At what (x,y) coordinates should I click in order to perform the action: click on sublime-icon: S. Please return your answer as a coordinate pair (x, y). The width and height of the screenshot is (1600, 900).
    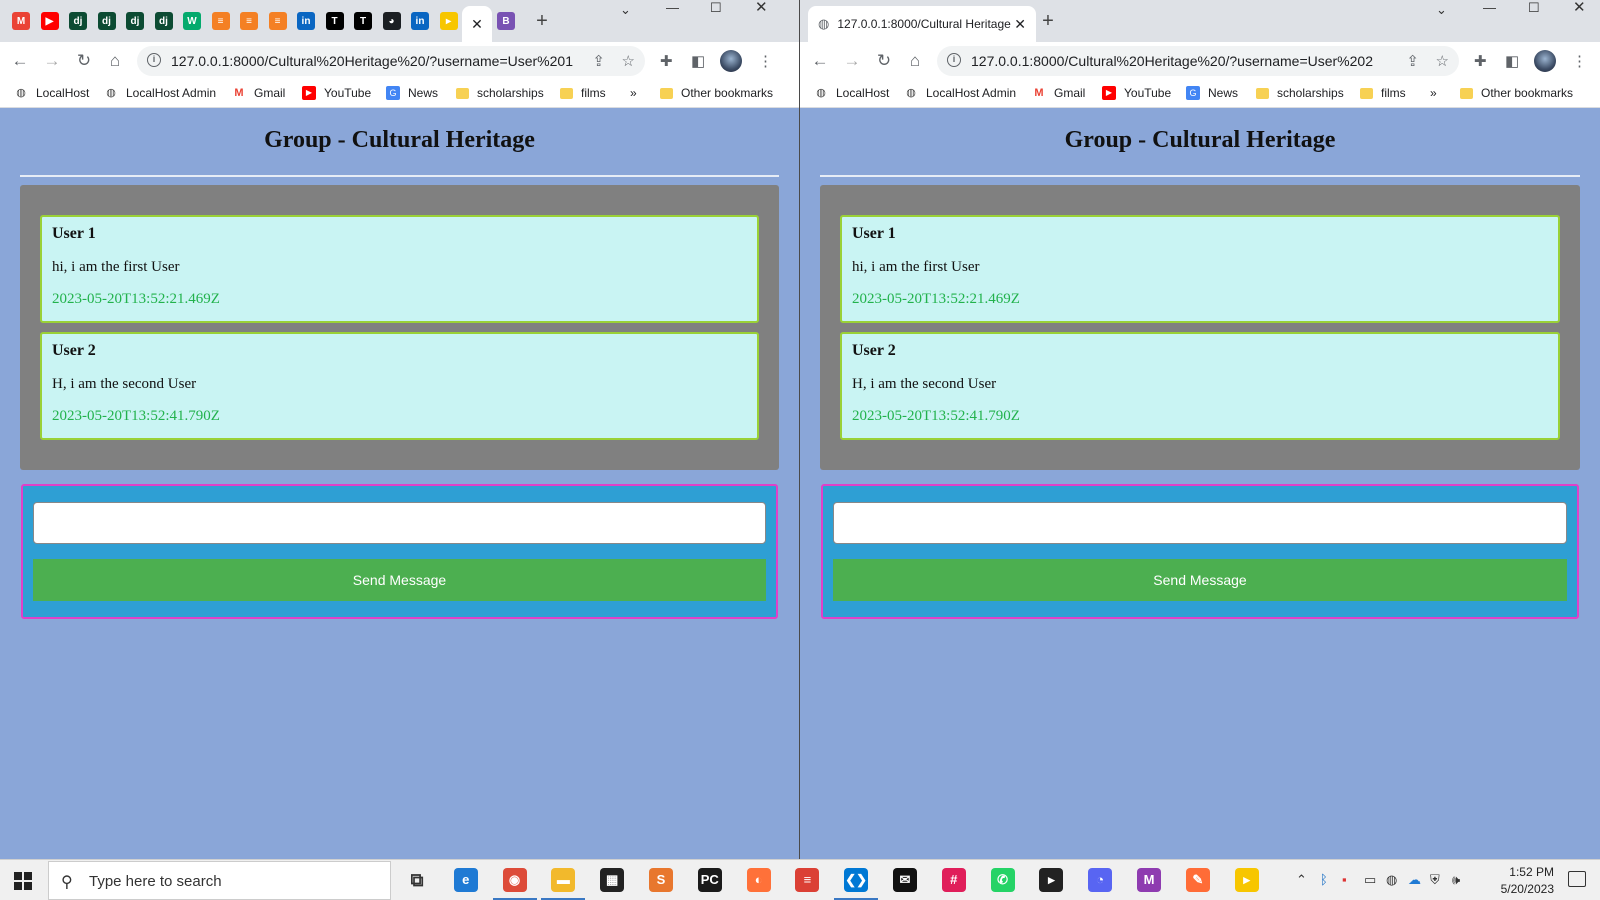
    Looking at the image, I should click on (661, 880).